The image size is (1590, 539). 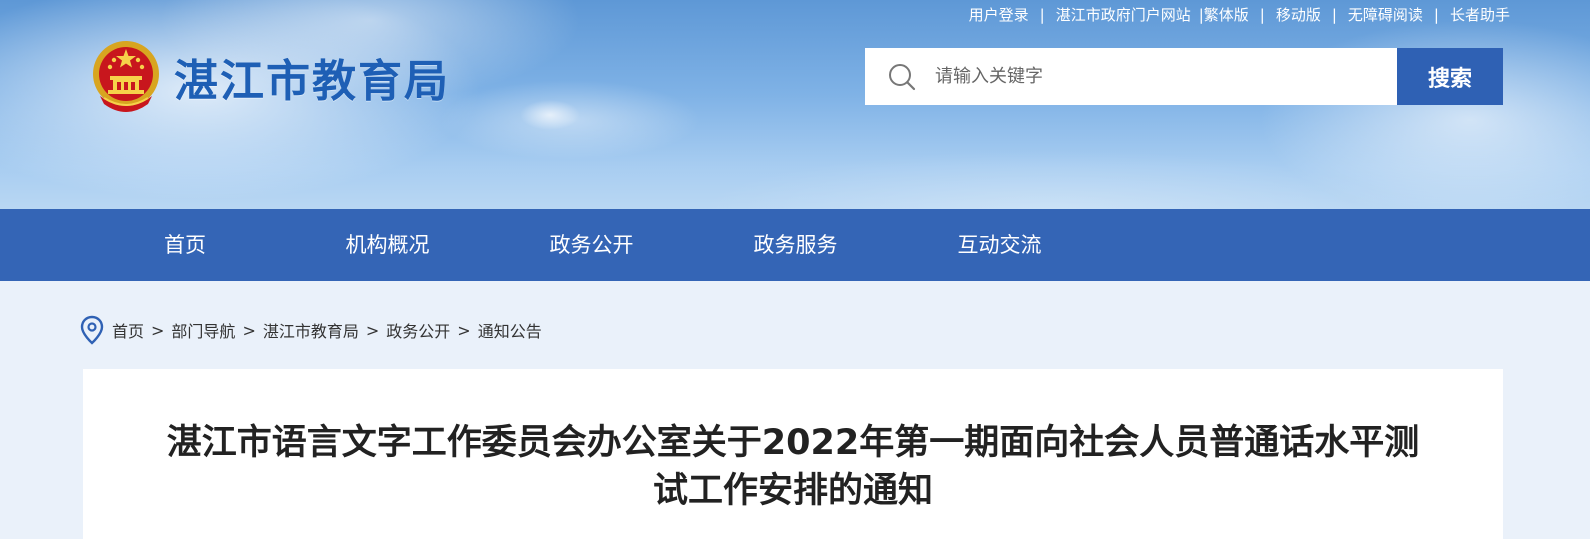 I want to click on search-button: 搜索, so click(x=1450, y=76).